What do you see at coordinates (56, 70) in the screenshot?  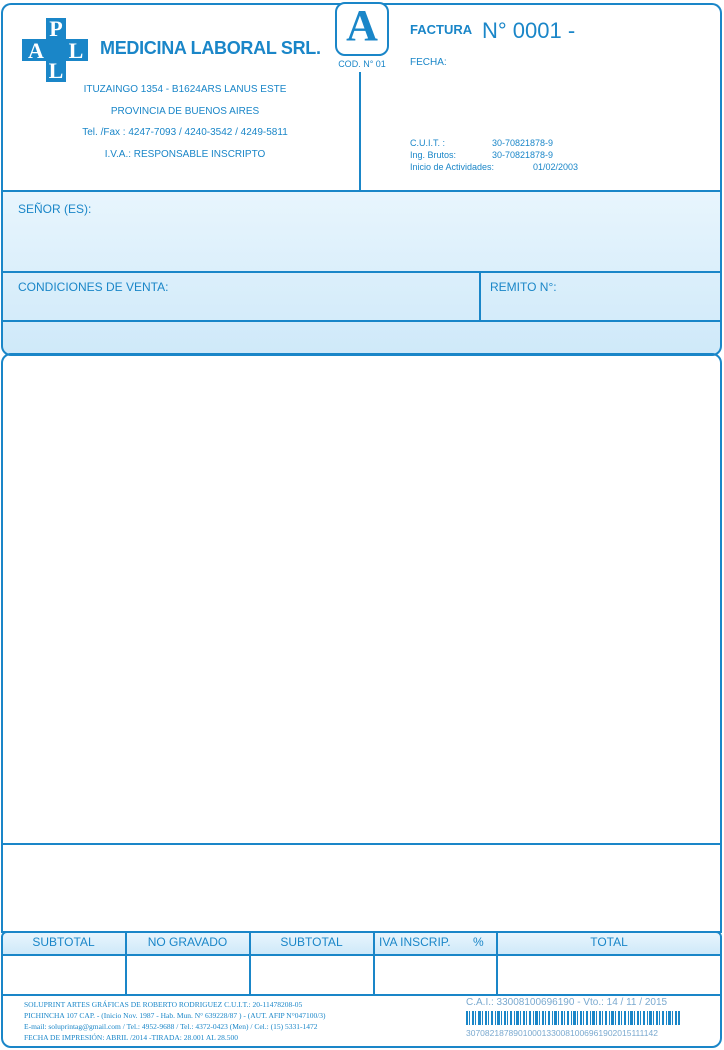 I see `logo-letter-l: L` at bounding box center [56, 70].